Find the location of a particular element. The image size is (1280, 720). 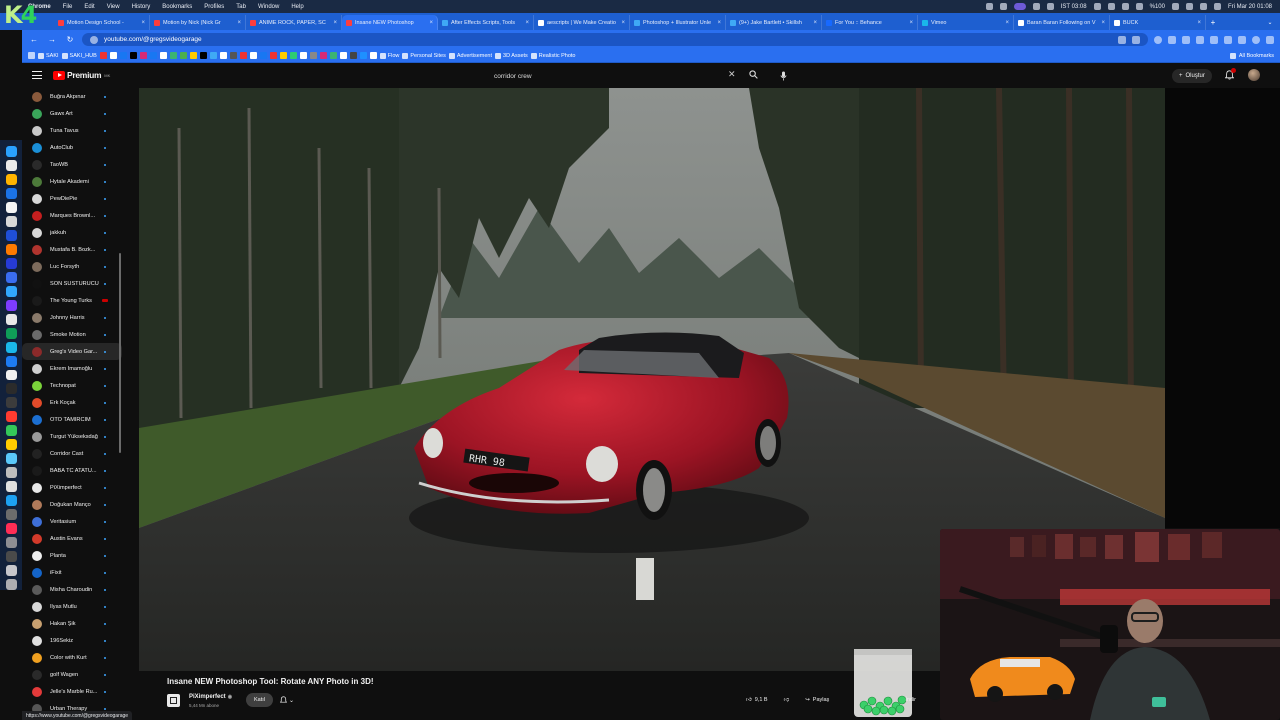

join-button: Katıl is located at coordinates (260, 700).